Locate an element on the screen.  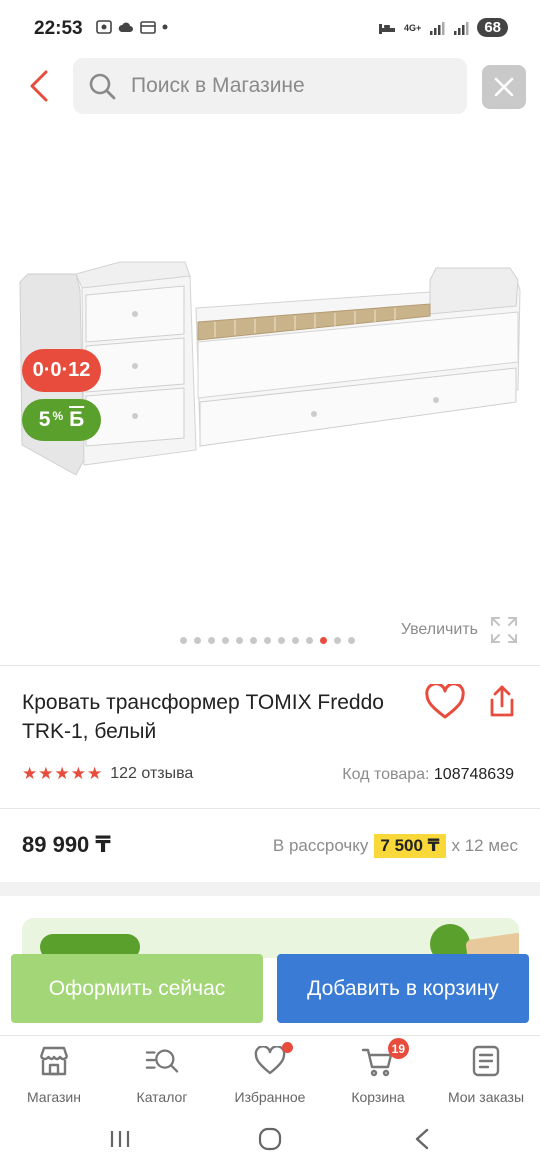
tab-label: Избранное is located at coordinates (270, 1097).